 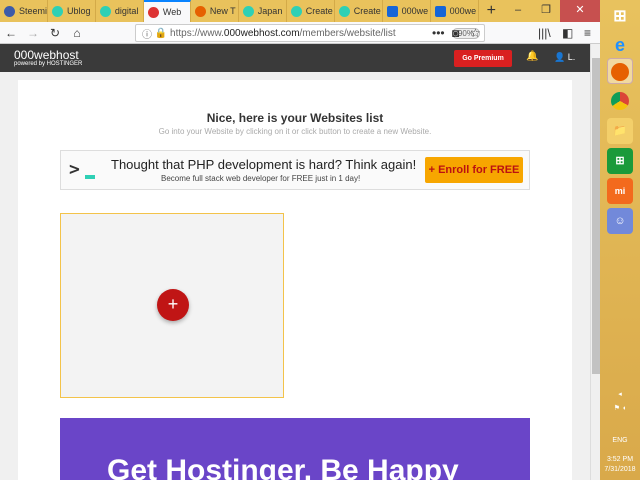 What do you see at coordinates (55, 33) in the screenshot?
I see `reload-button: ↻` at bounding box center [55, 33].